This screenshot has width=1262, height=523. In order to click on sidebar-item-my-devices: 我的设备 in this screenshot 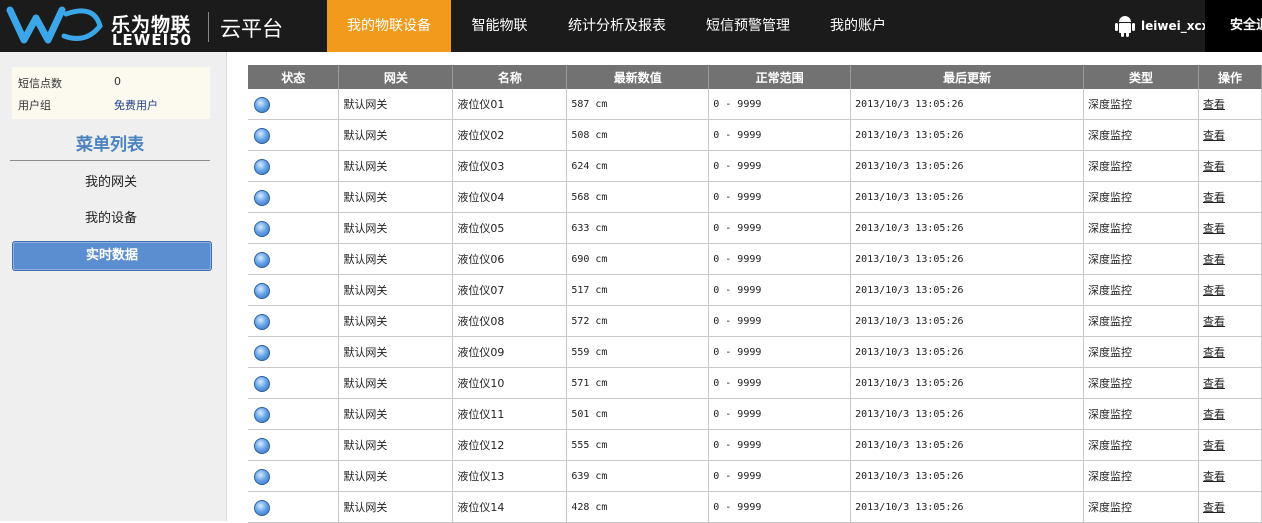, I will do `click(111, 219)`.